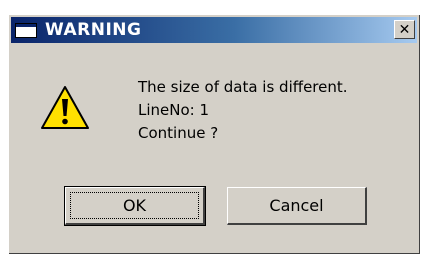  I want to click on ok-button: OK, so click(135, 206).